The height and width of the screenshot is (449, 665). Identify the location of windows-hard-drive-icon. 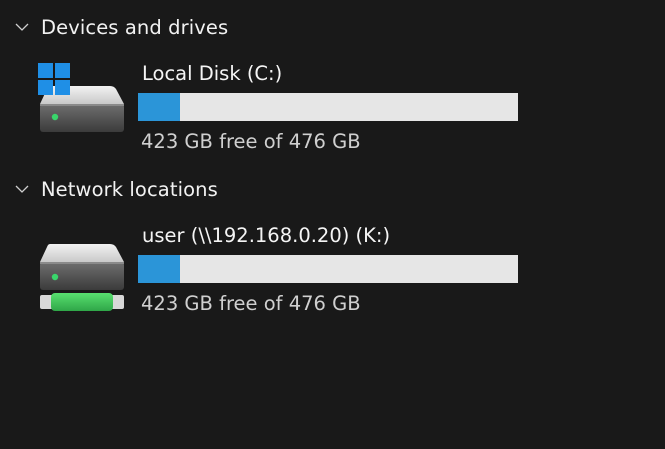
(82, 105).